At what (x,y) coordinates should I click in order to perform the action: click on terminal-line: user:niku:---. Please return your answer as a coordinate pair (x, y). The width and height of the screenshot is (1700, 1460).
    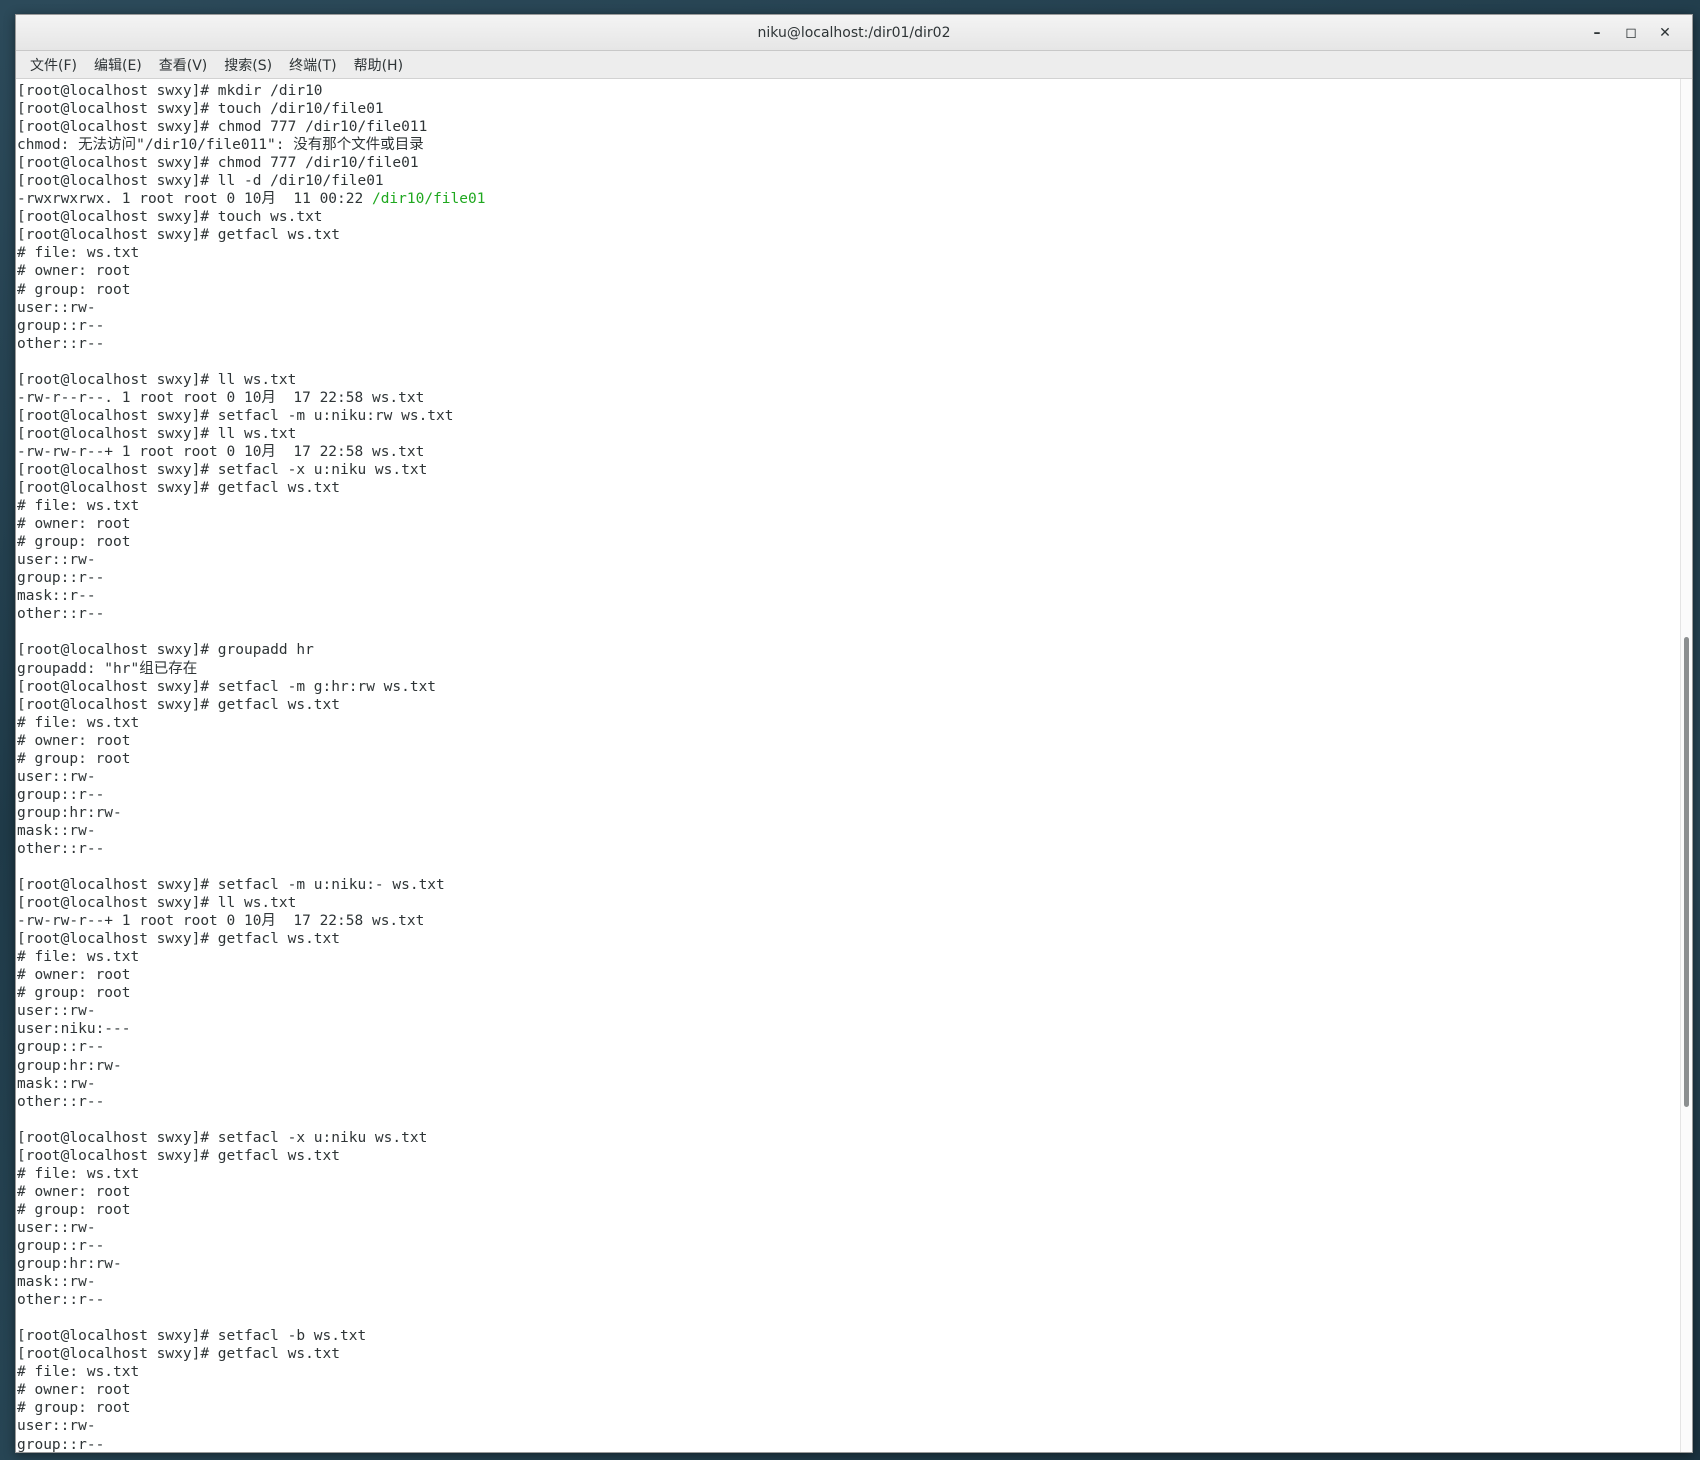
    Looking at the image, I should click on (846, 1029).